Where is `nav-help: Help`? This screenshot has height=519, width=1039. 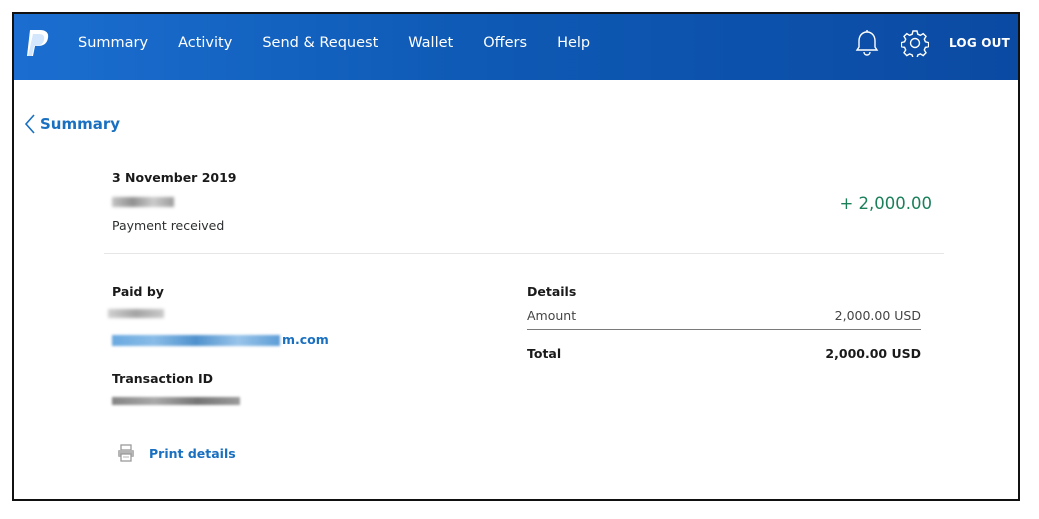
nav-help: Help is located at coordinates (573, 43).